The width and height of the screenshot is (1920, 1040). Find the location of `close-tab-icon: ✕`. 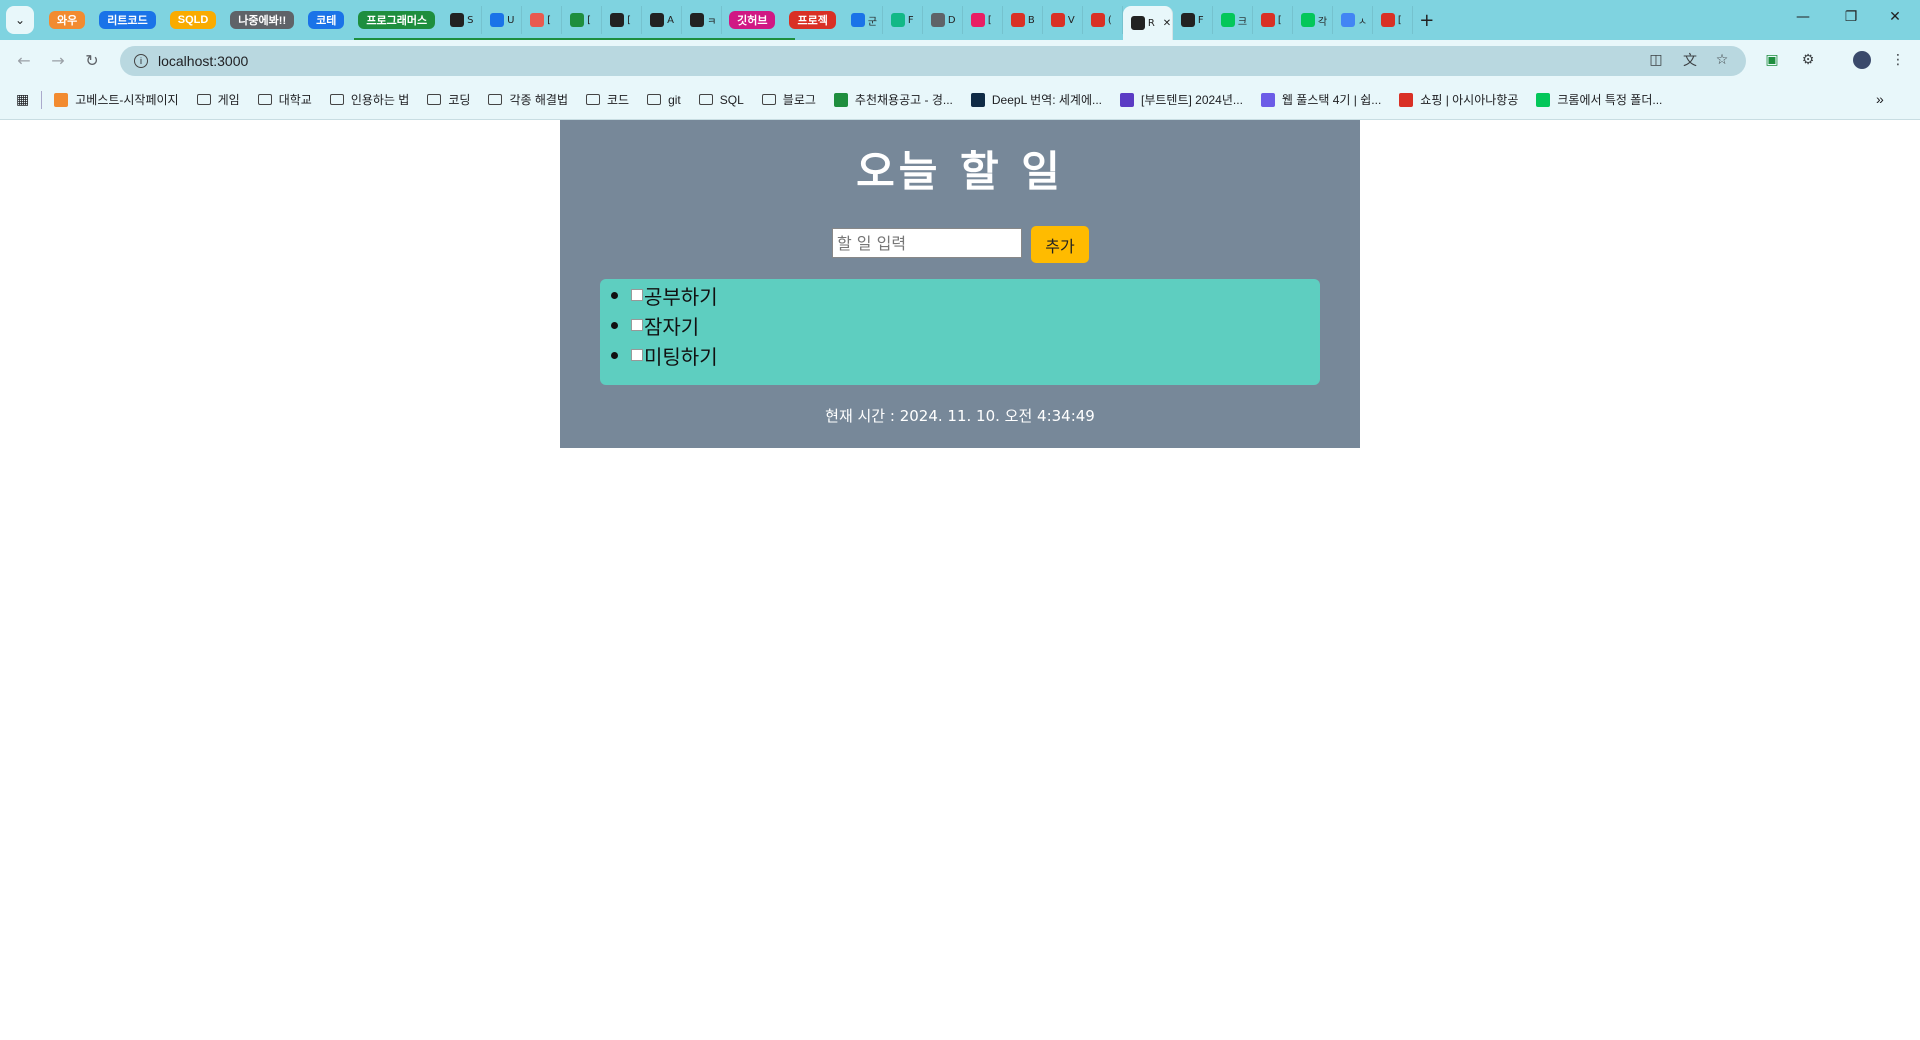

close-tab-icon: ✕ is located at coordinates (1167, 23).